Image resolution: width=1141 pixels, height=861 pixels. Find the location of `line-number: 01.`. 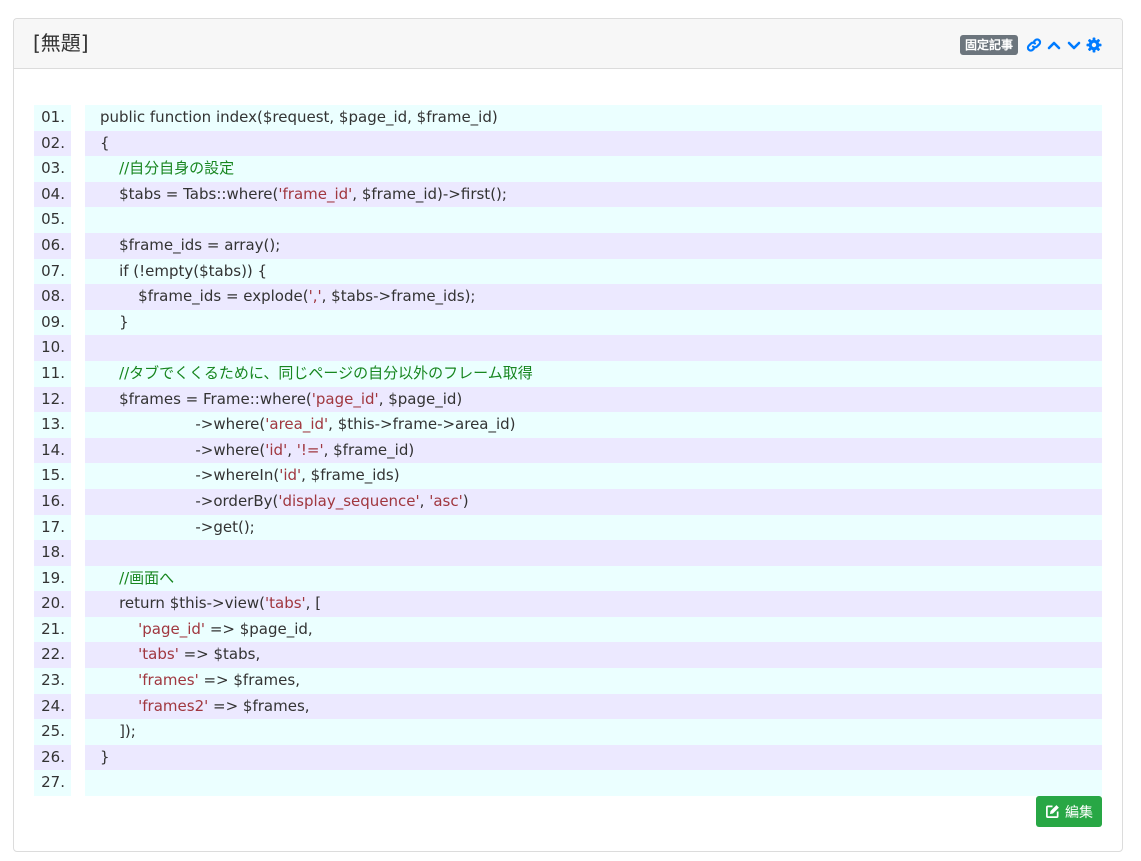

line-number: 01. is located at coordinates (52, 118).